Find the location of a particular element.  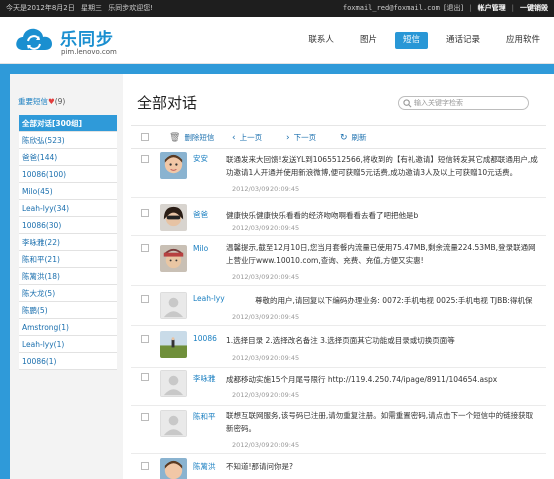

sidebar-item-all-conversations: 全部对话[300组] is located at coordinates (68, 123).